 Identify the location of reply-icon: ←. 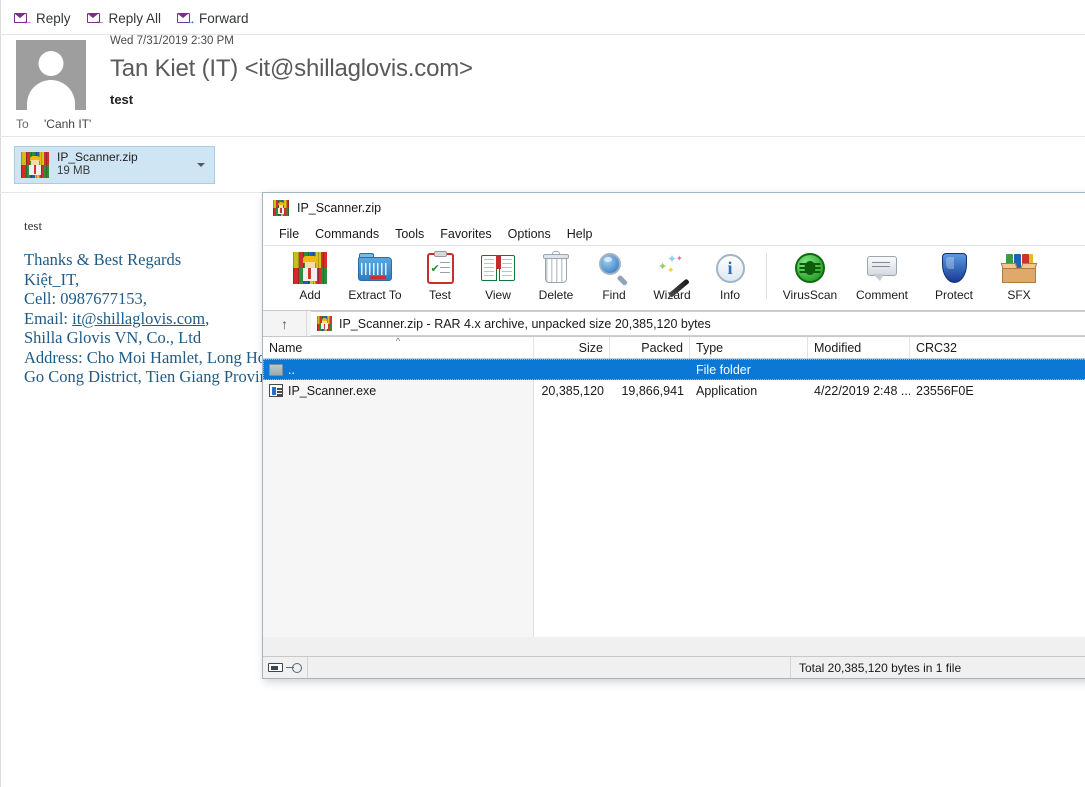
(23, 19).